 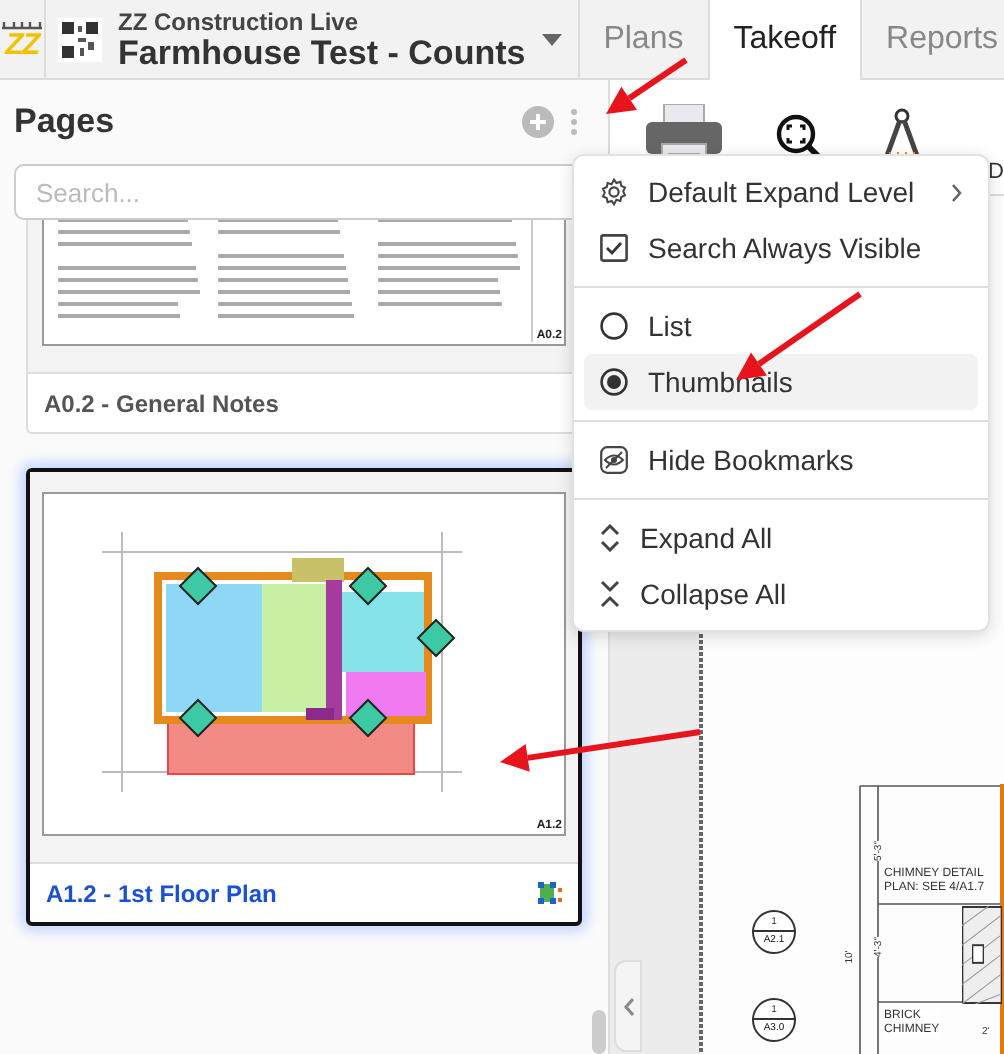 I want to click on menu-item: Thumbnails, so click(x=781, y=382).